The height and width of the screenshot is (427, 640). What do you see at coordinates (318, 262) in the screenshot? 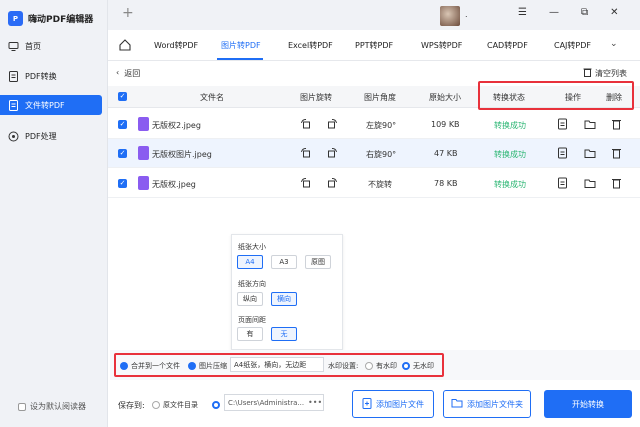
I see `paper-size-original: 原图` at bounding box center [318, 262].